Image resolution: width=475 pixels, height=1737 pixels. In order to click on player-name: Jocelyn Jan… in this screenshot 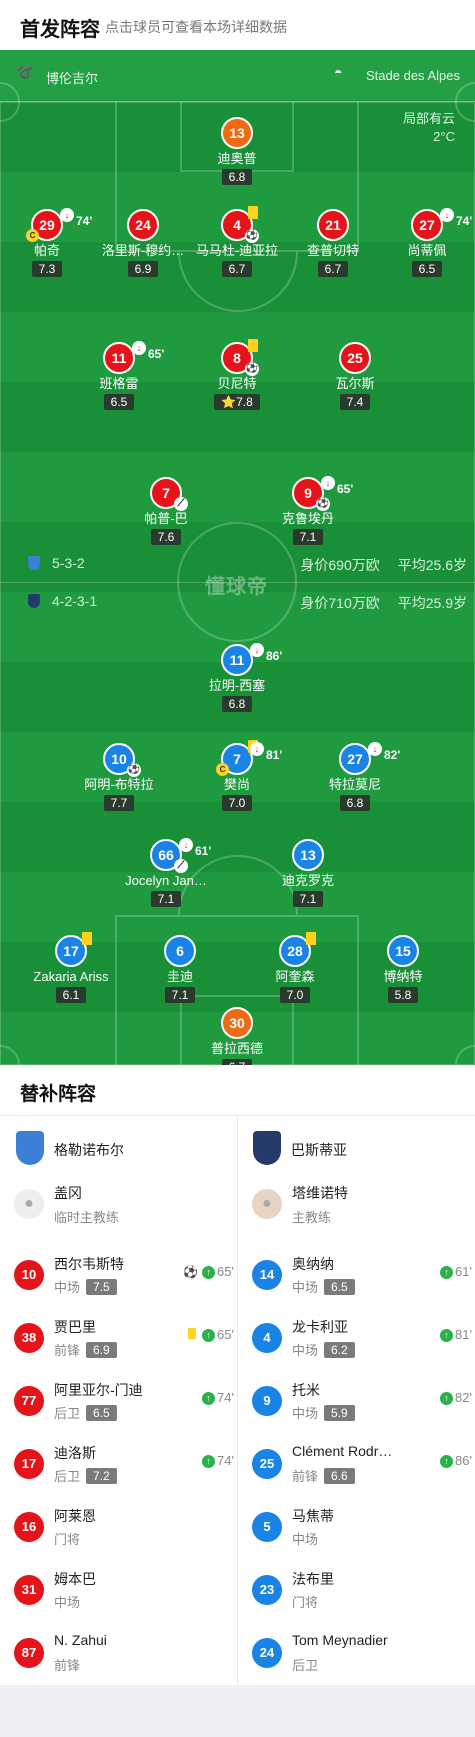, I will do `click(166, 880)`.